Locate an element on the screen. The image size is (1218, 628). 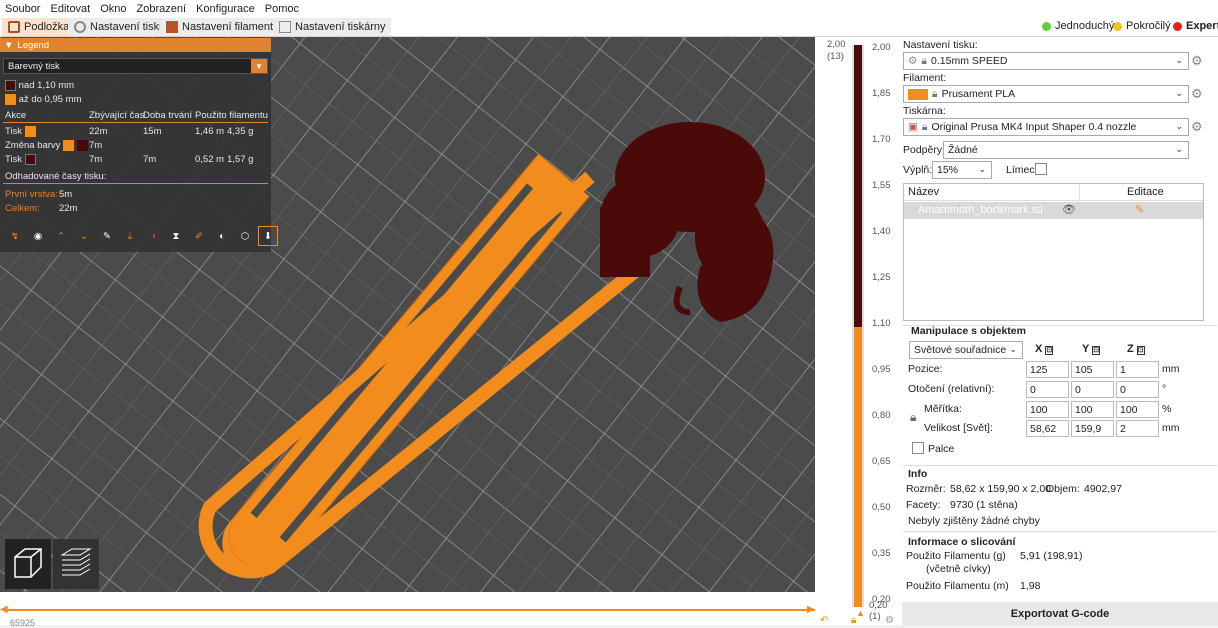
col-name: Název is located at coordinates (923, 192).